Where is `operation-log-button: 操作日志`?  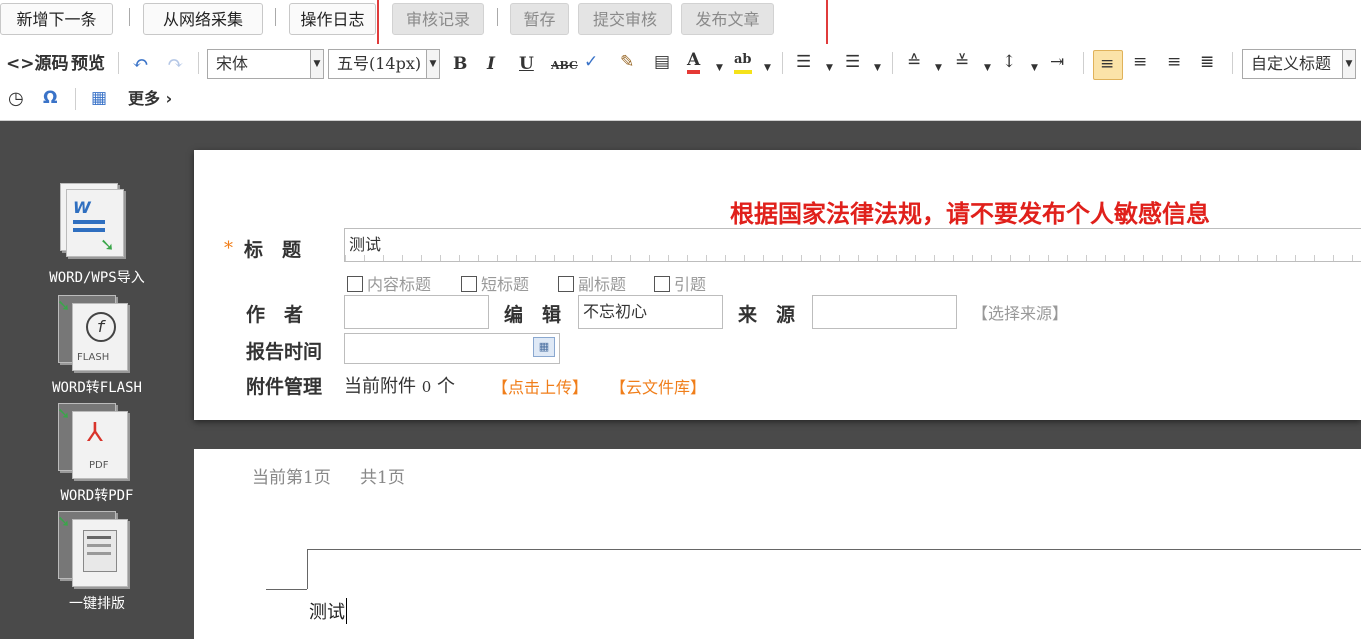
operation-log-button: 操作日志 is located at coordinates (332, 19).